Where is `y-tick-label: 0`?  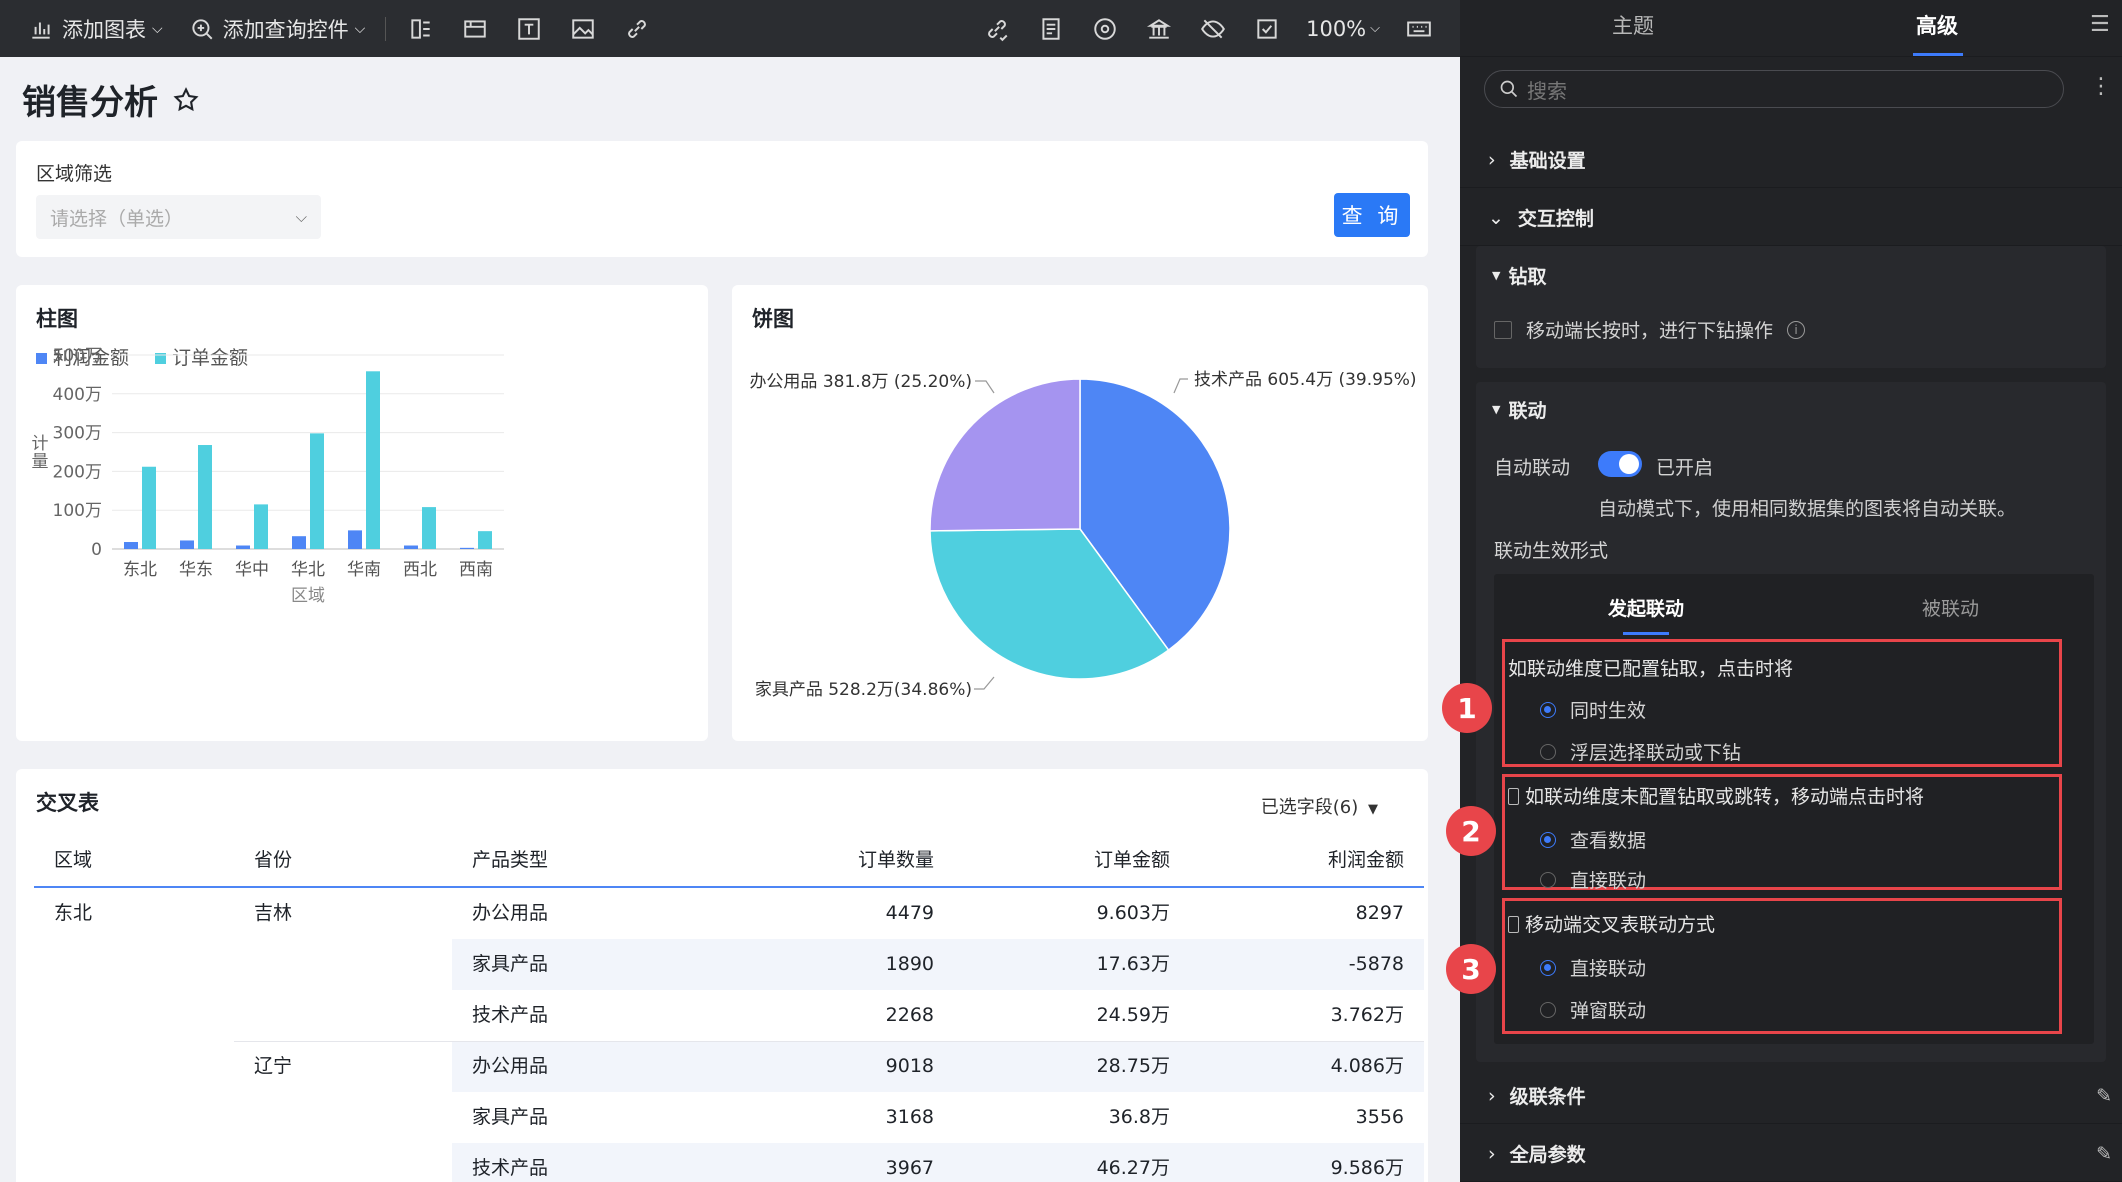 y-tick-label: 0 is located at coordinates (96, 550).